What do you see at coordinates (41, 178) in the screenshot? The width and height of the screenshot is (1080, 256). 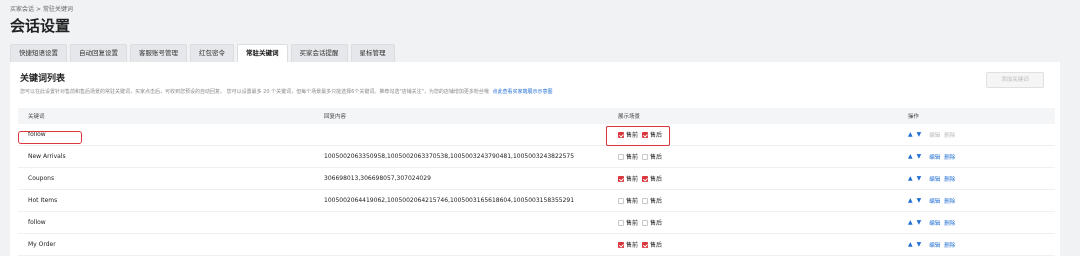 I see `keyword-cell: Coupons` at bounding box center [41, 178].